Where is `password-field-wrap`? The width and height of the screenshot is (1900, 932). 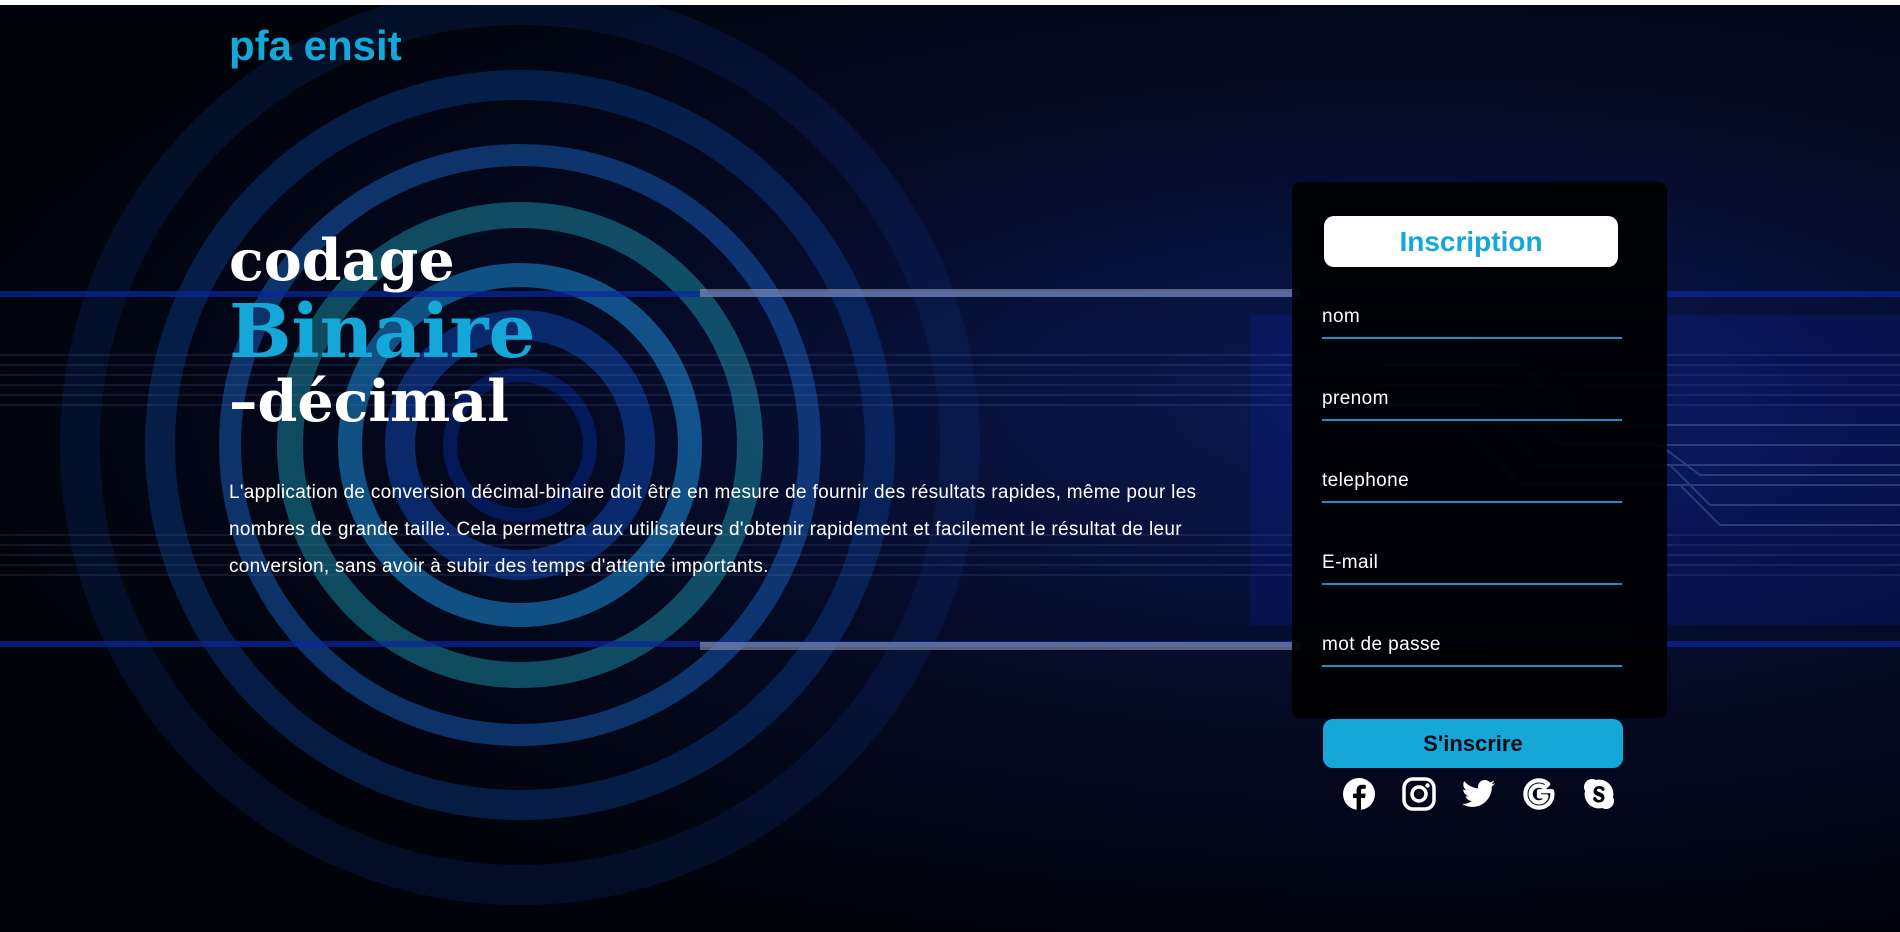 password-field-wrap is located at coordinates (1472, 646).